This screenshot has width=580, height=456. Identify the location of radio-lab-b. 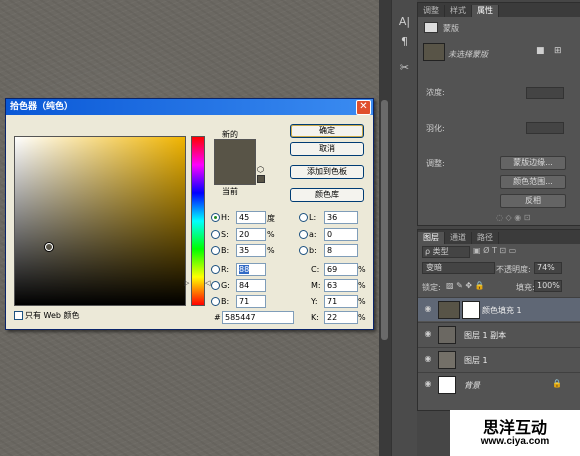
(303, 250).